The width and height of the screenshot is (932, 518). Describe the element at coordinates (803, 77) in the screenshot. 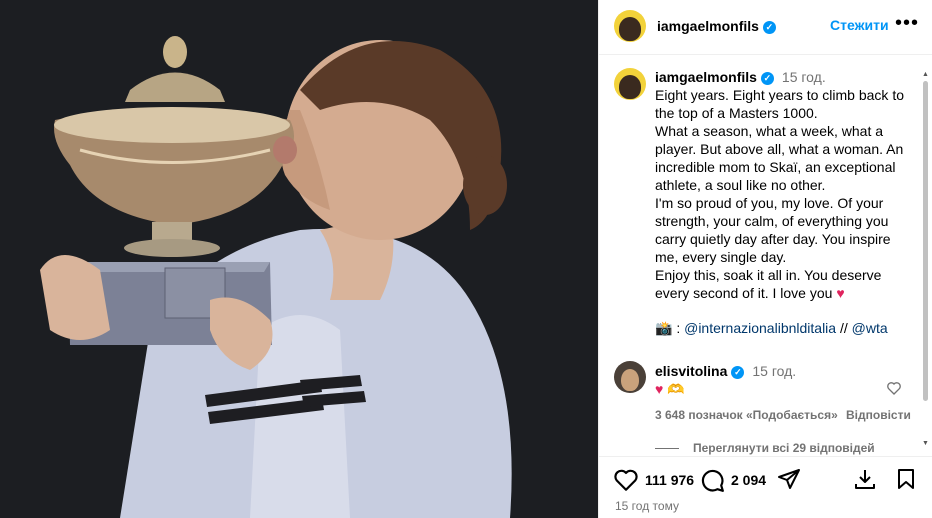

I see `caption-time: 15 год.` at that location.